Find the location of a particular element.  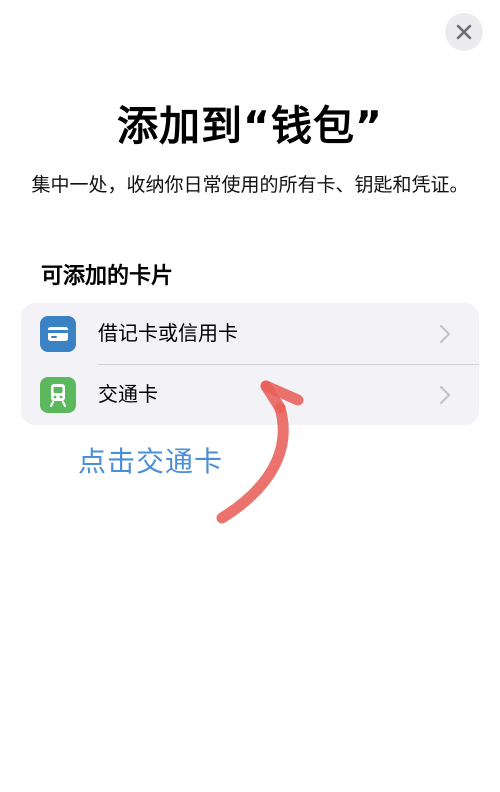

close-button is located at coordinates (464, 32).